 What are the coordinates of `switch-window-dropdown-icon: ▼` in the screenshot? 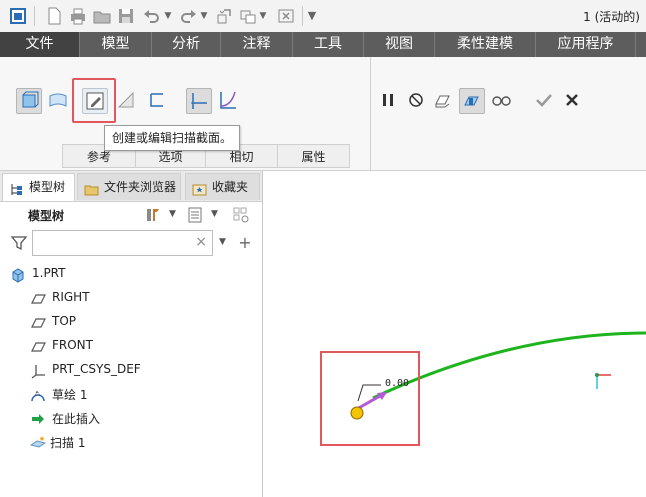 It's located at (263, 16).